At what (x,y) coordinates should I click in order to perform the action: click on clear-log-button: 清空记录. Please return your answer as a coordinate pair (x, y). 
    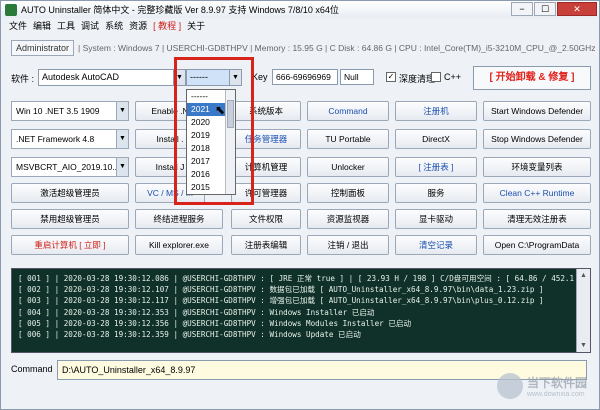
    Looking at the image, I should click on (436, 245).